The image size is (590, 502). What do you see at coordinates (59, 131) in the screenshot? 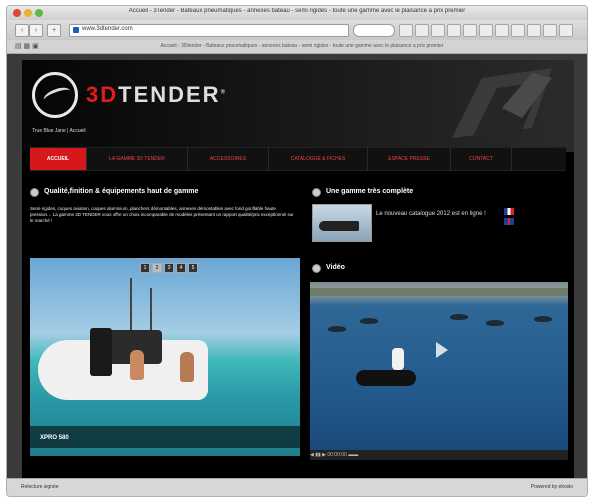
I see `breadcrumb: True Blue Jane | Accueil` at bounding box center [59, 131].